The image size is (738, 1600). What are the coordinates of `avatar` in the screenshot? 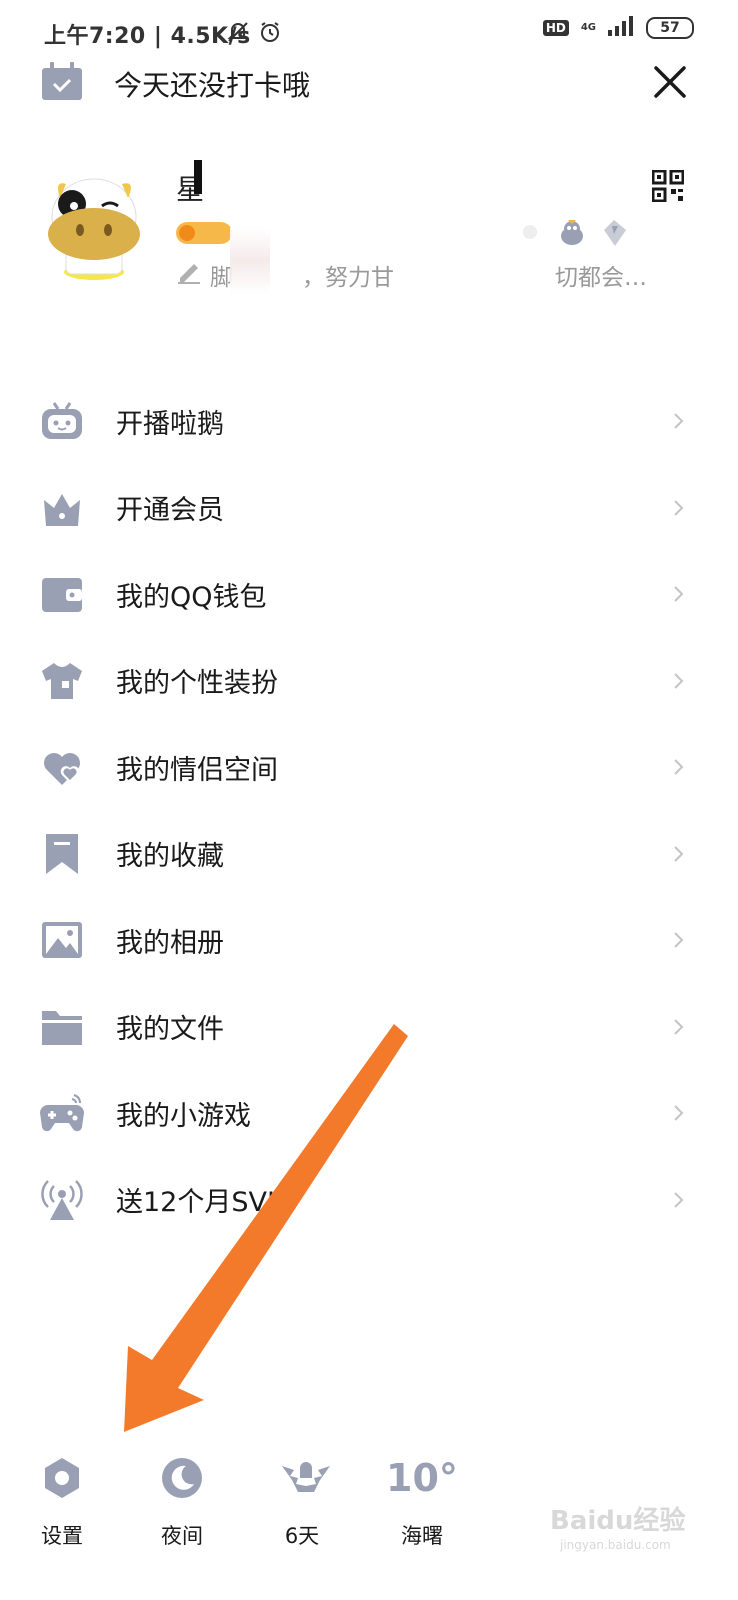 It's located at (94, 227).